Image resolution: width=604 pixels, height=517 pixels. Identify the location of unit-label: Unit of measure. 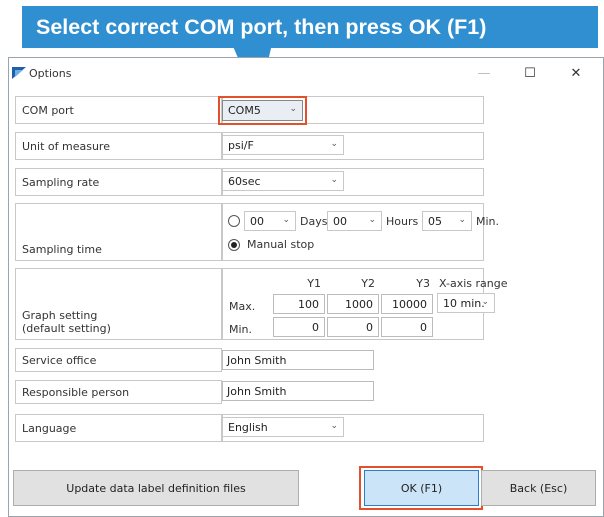
(118, 146).